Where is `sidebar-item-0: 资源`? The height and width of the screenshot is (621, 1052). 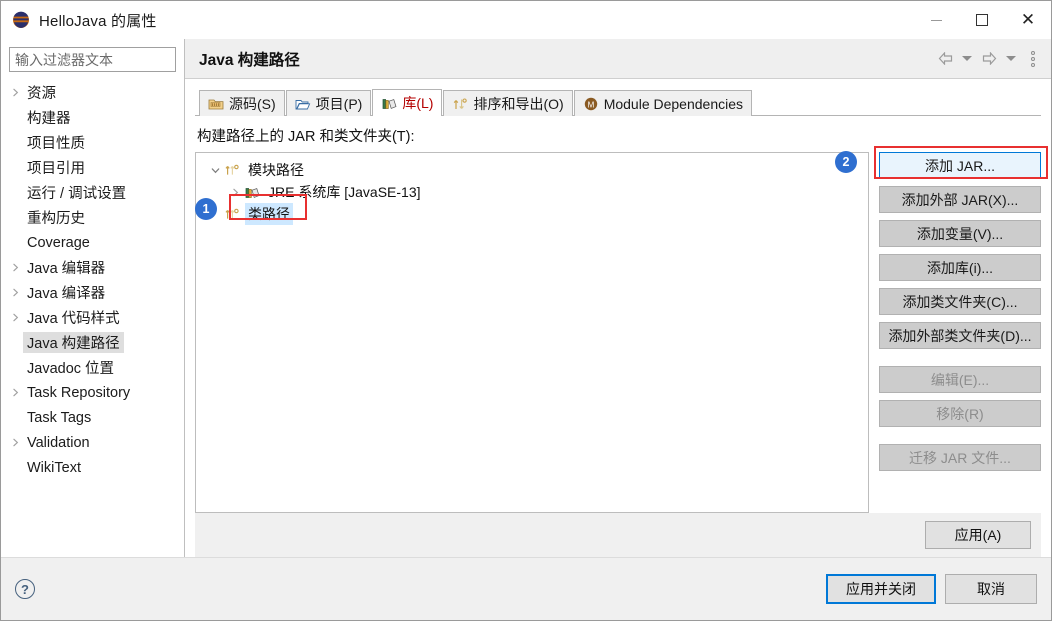 sidebar-item-0: 资源 is located at coordinates (92, 92).